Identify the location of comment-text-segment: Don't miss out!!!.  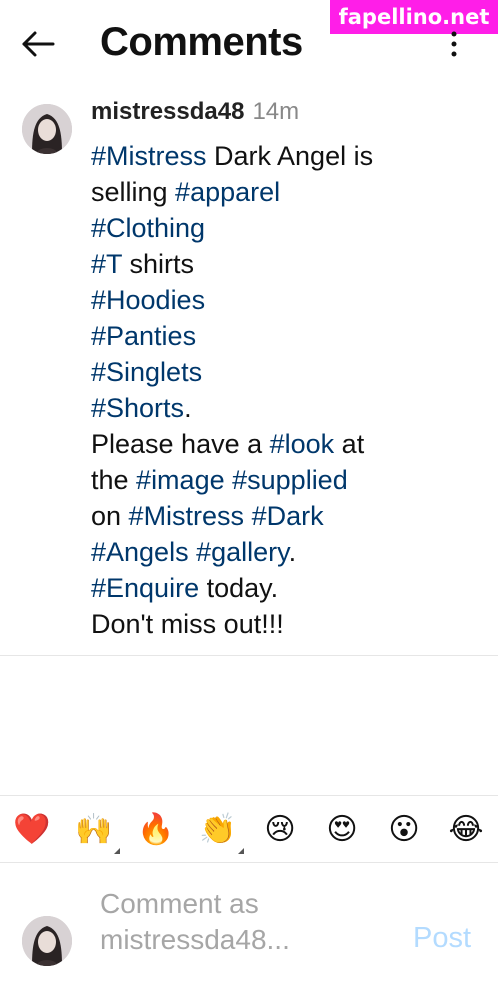
(187, 624).